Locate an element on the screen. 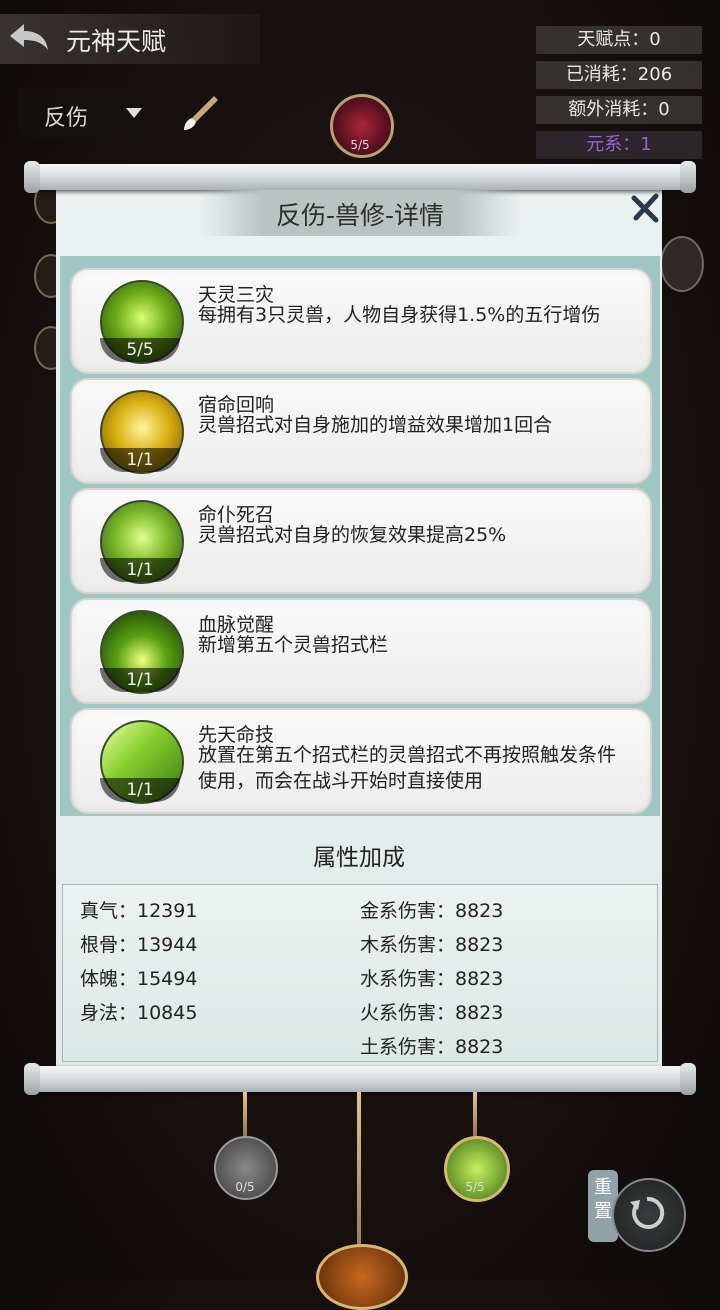 The width and height of the screenshot is (720, 1310). attr-stat: 火系伤害：8823 is located at coordinates (432, 1013).